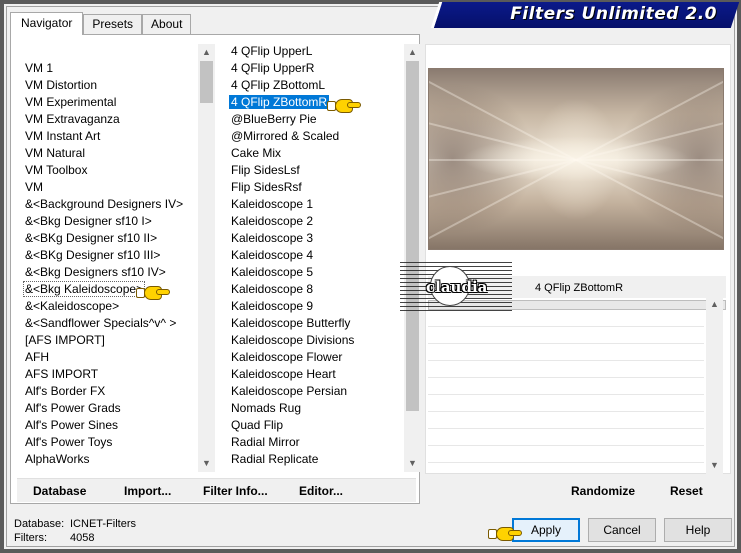 The image size is (741, 553). What do you see at coordinates (265, 442) in the screenshot?
I see `filter-item-label: Radial Mirror` at bounding box center [265, 442].